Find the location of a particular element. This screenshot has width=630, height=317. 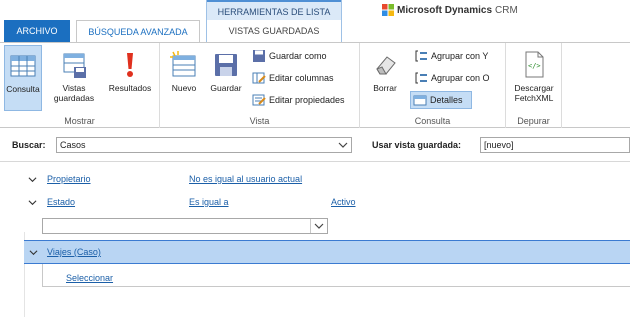

guardar-button: Guardar is located at coordinates (226, 78).